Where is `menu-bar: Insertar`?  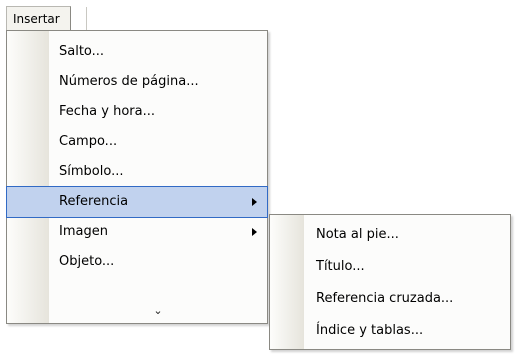
menu-bar: Insertar is located at coordinates (60, 16).